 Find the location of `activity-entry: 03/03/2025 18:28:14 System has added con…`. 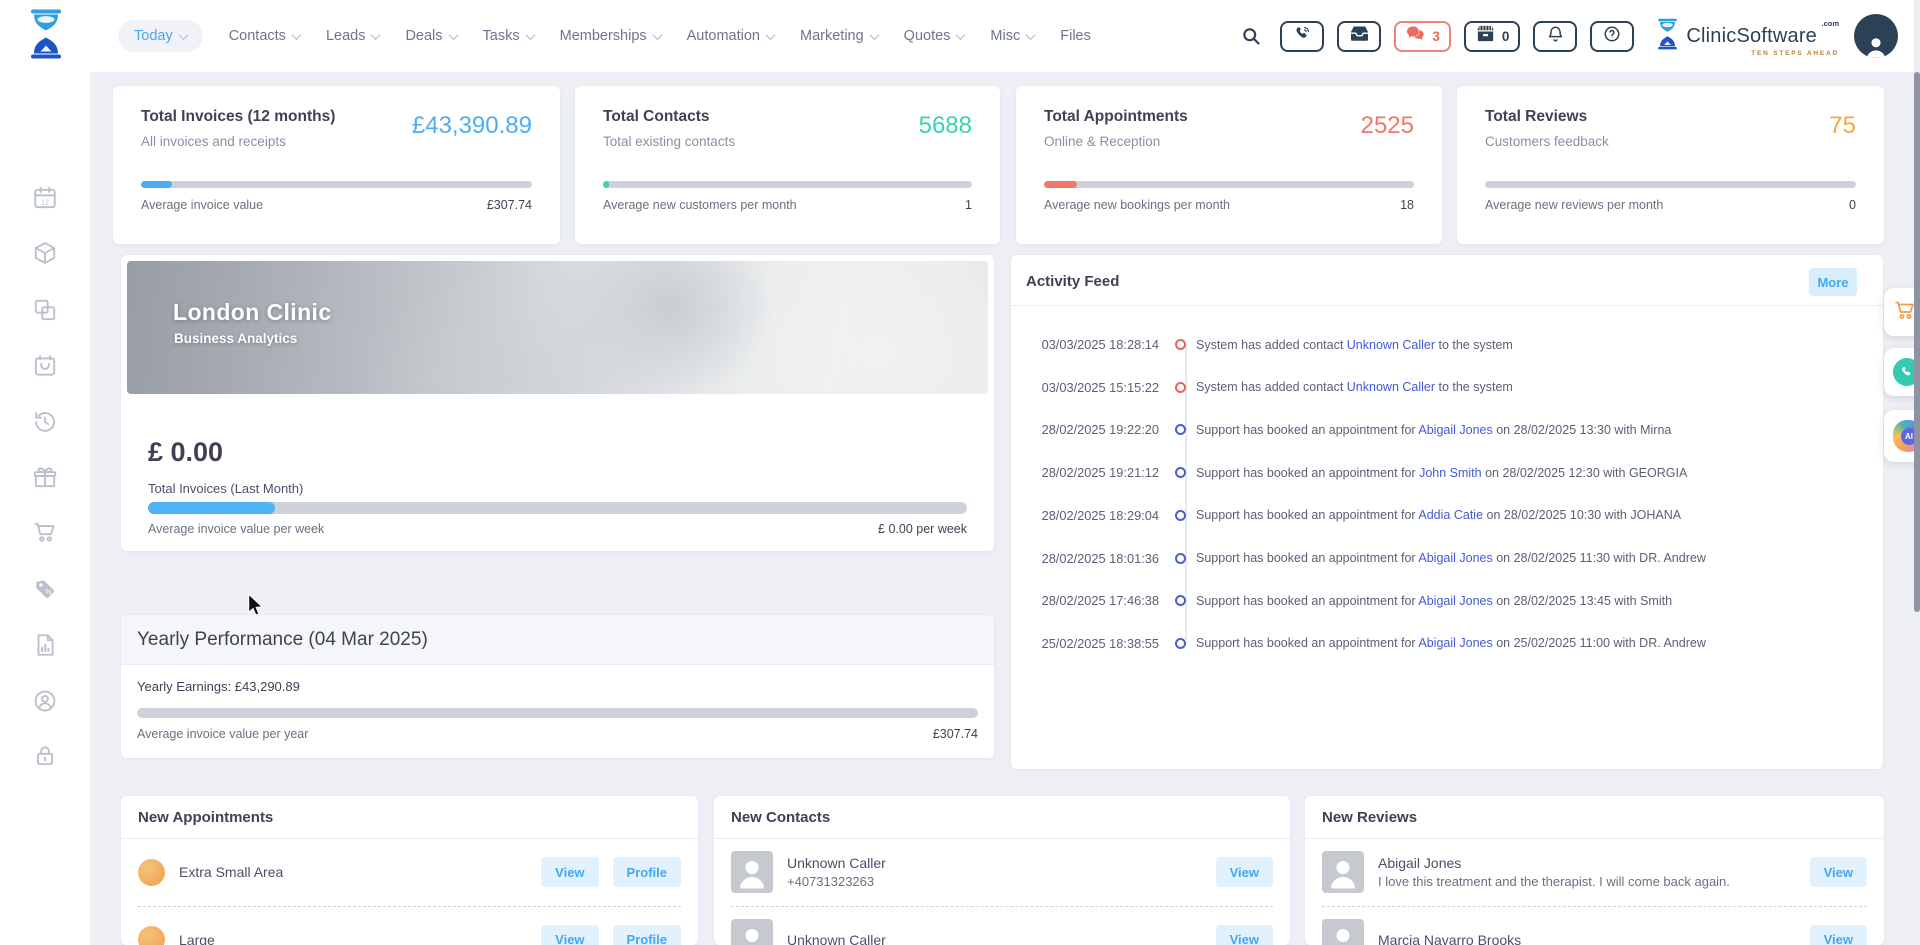

activity-entry: 03/03/2025 18:28:14 System has added con… is located at coordinates (1442, 344).